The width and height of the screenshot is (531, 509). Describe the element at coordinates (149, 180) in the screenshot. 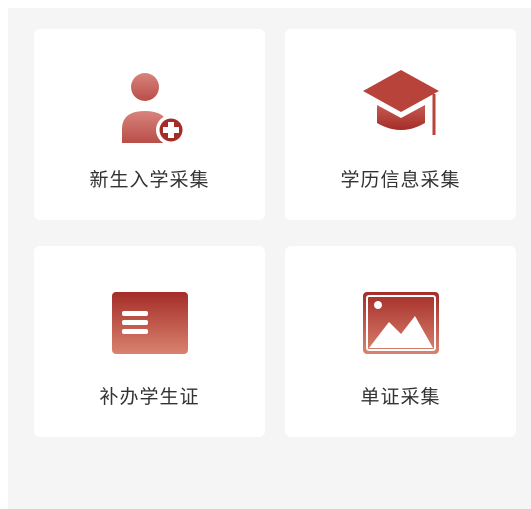

I see `card-label: 新生入学采集` at that location.